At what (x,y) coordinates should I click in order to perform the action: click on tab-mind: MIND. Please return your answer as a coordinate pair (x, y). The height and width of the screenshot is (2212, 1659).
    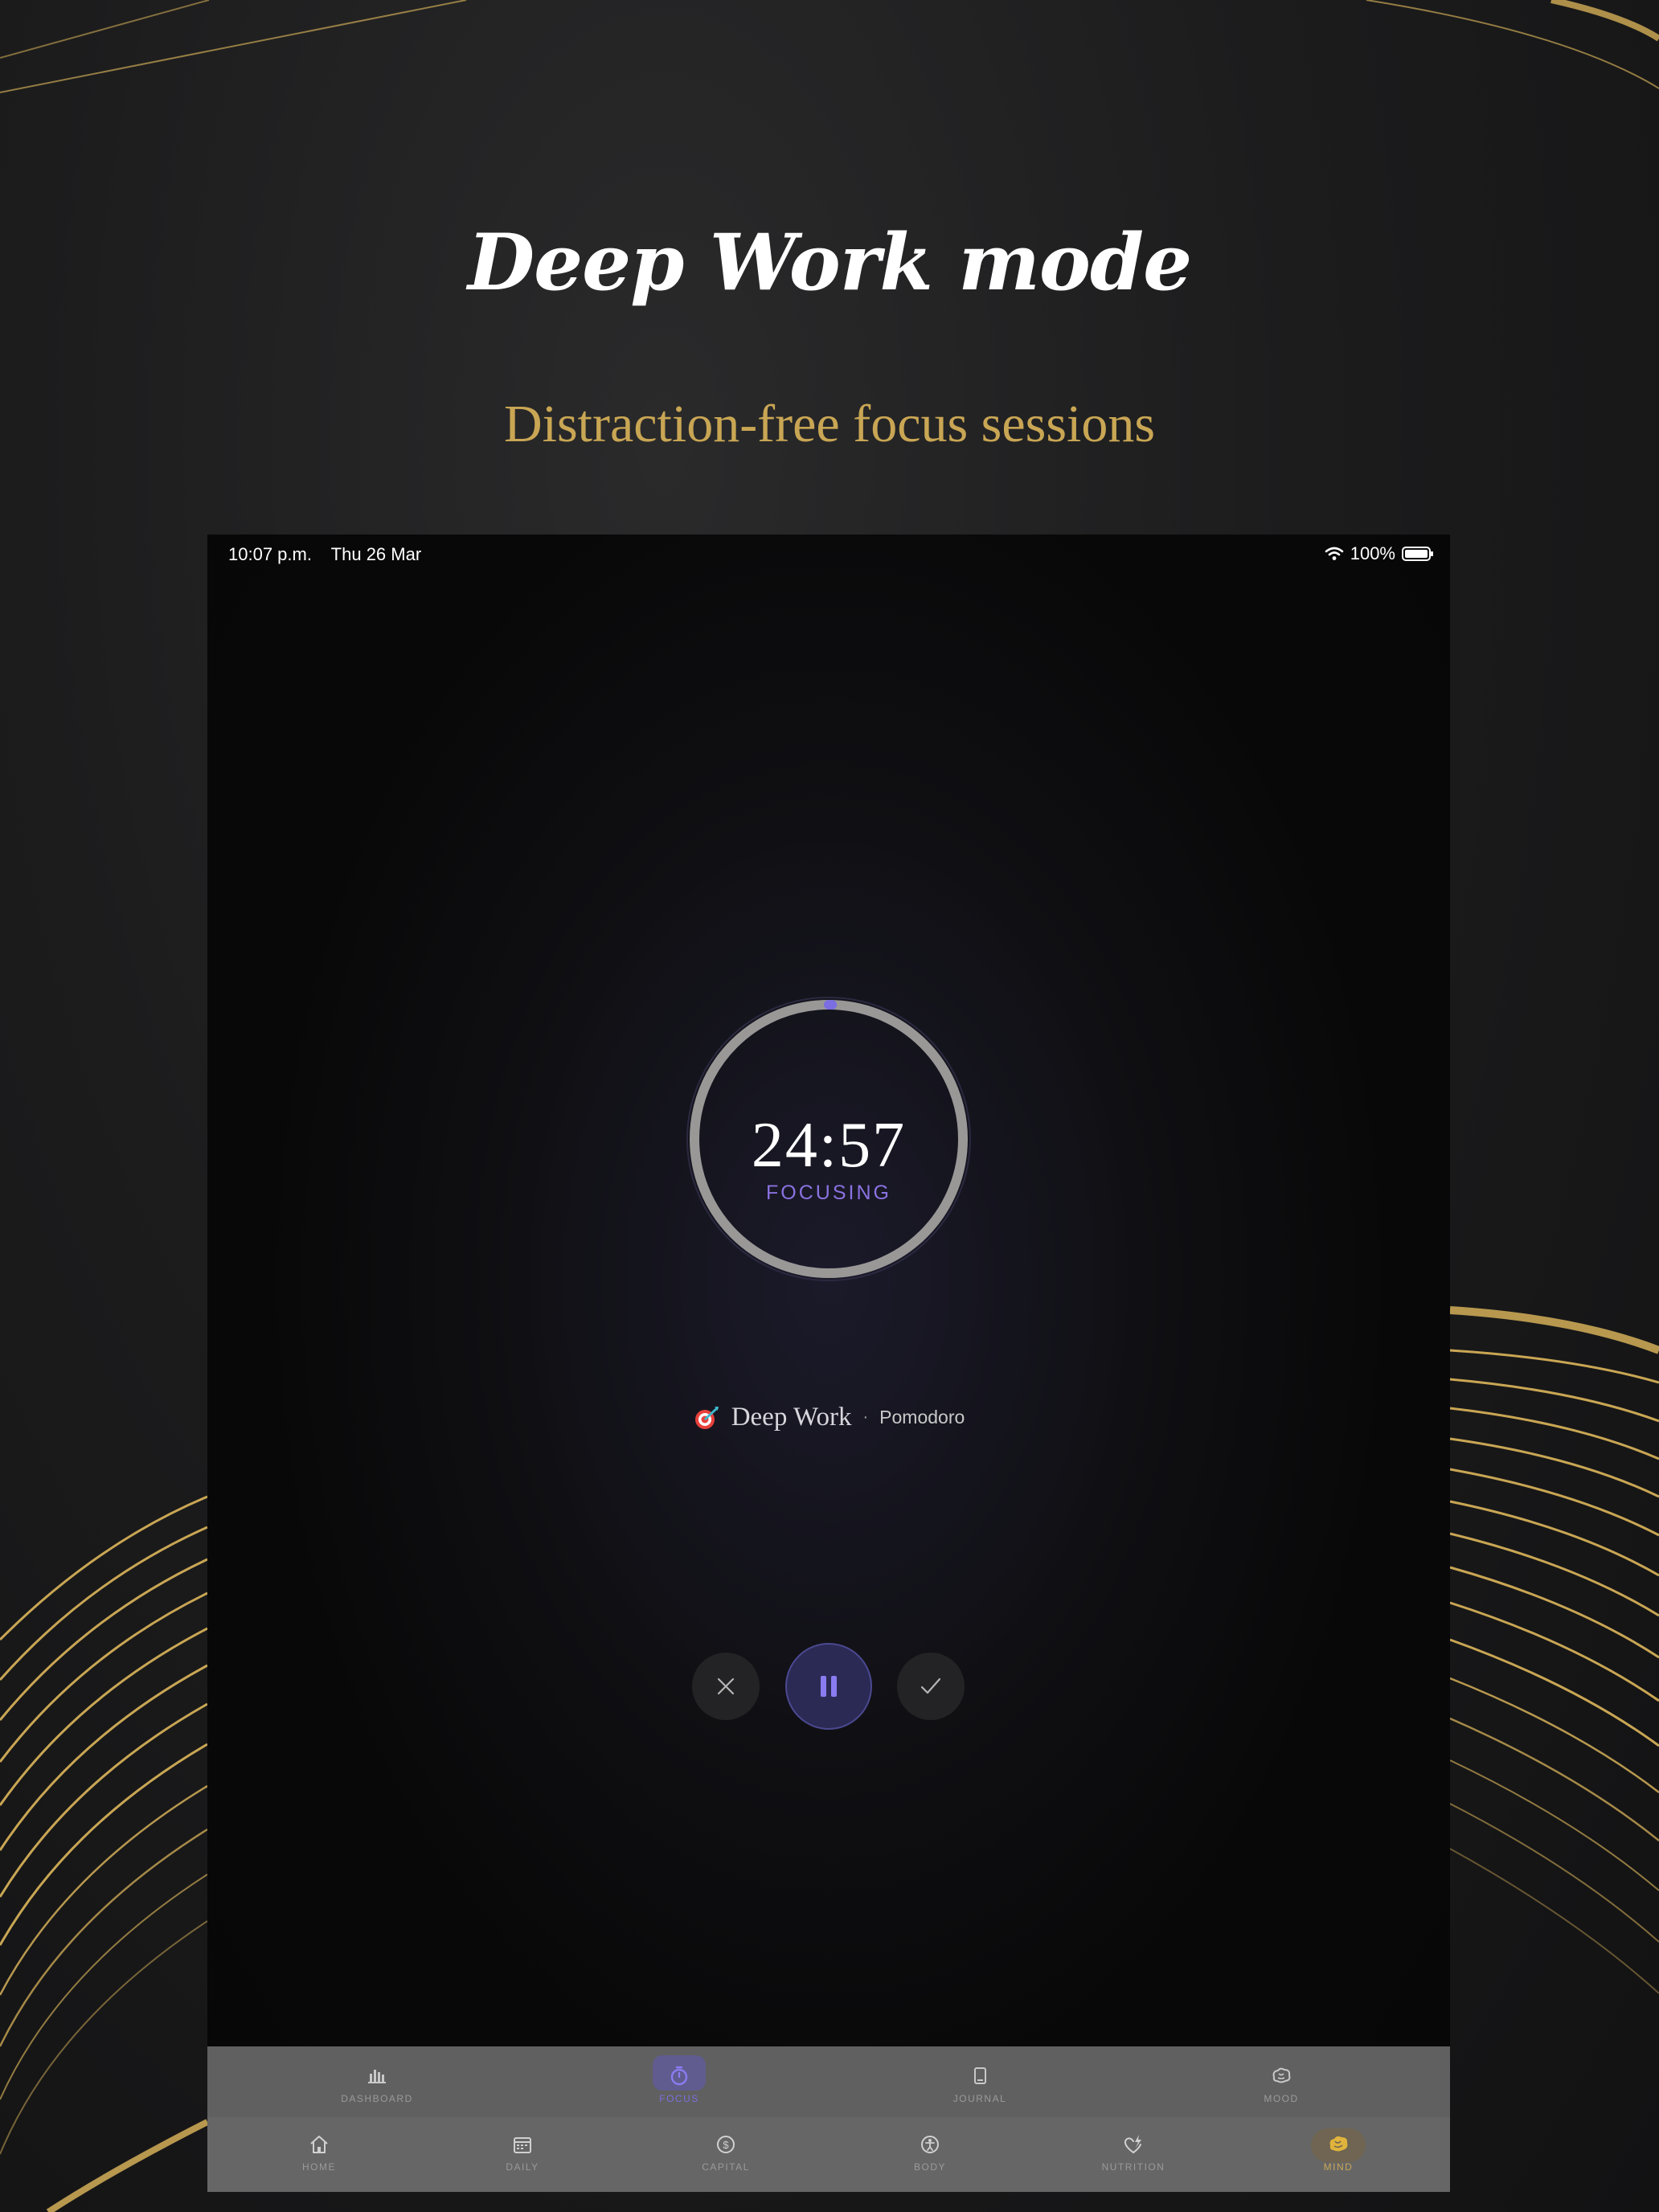
    Looking at the image, I should click on (1338, 2152).